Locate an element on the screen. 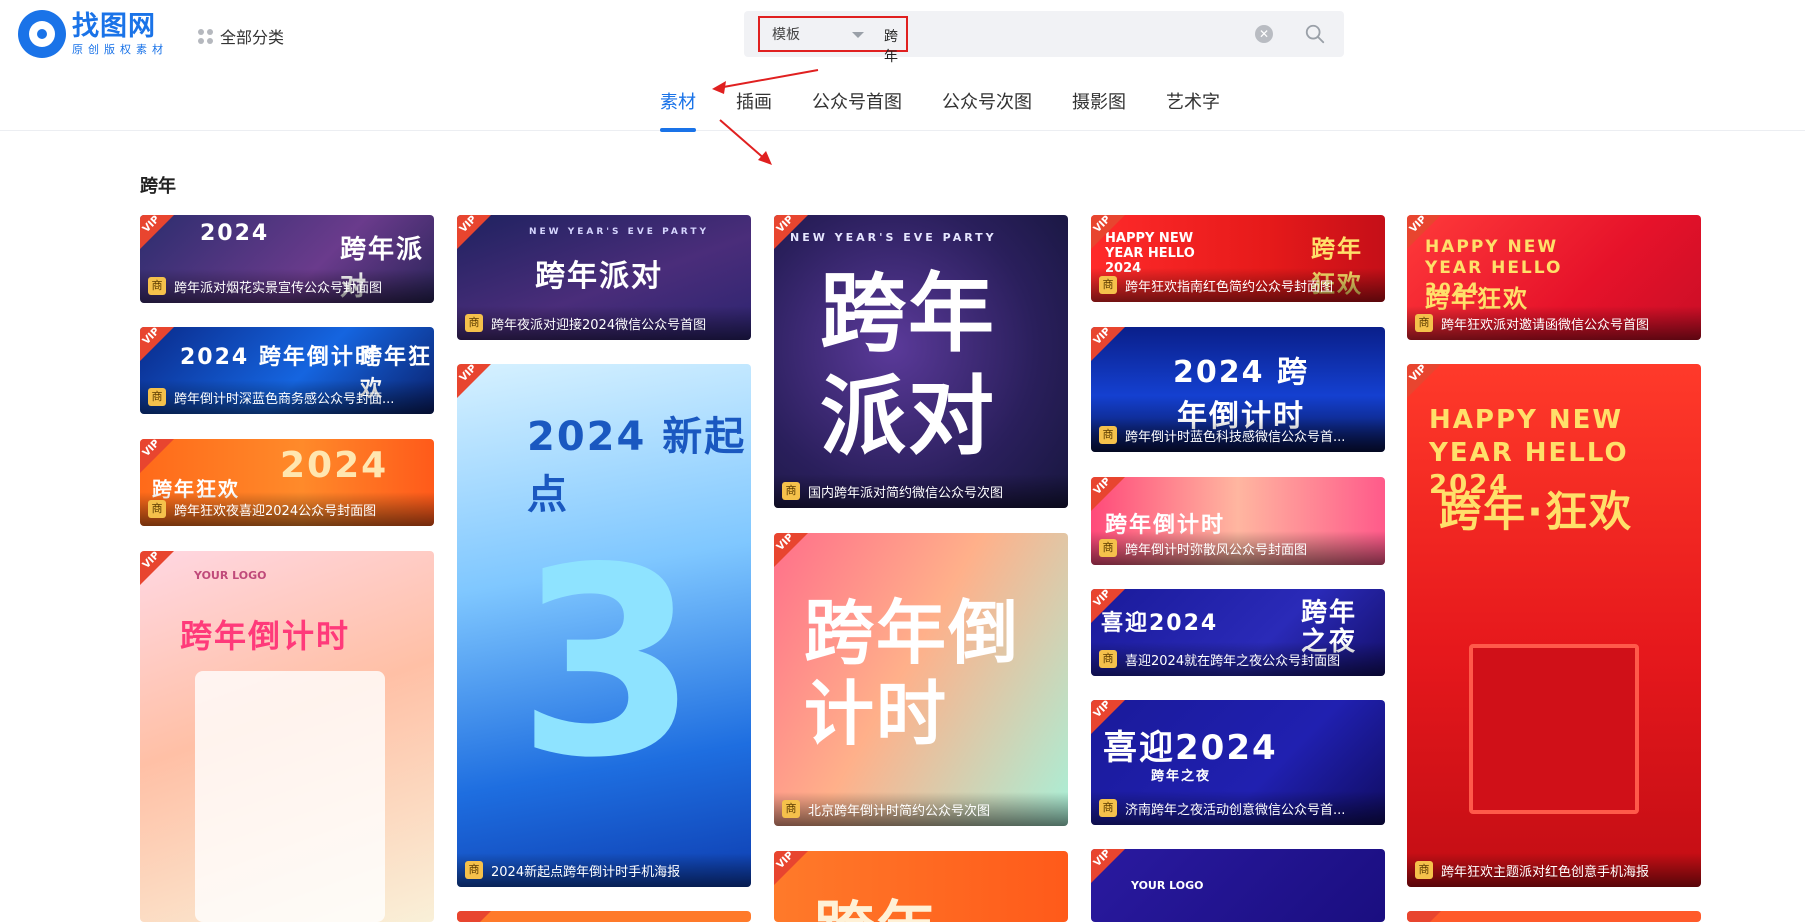 This screenshot has height=922, width=1805. card-title: 跨年狂欢主题派对红色创意手机海报 is located at coordinates (1545, 872).